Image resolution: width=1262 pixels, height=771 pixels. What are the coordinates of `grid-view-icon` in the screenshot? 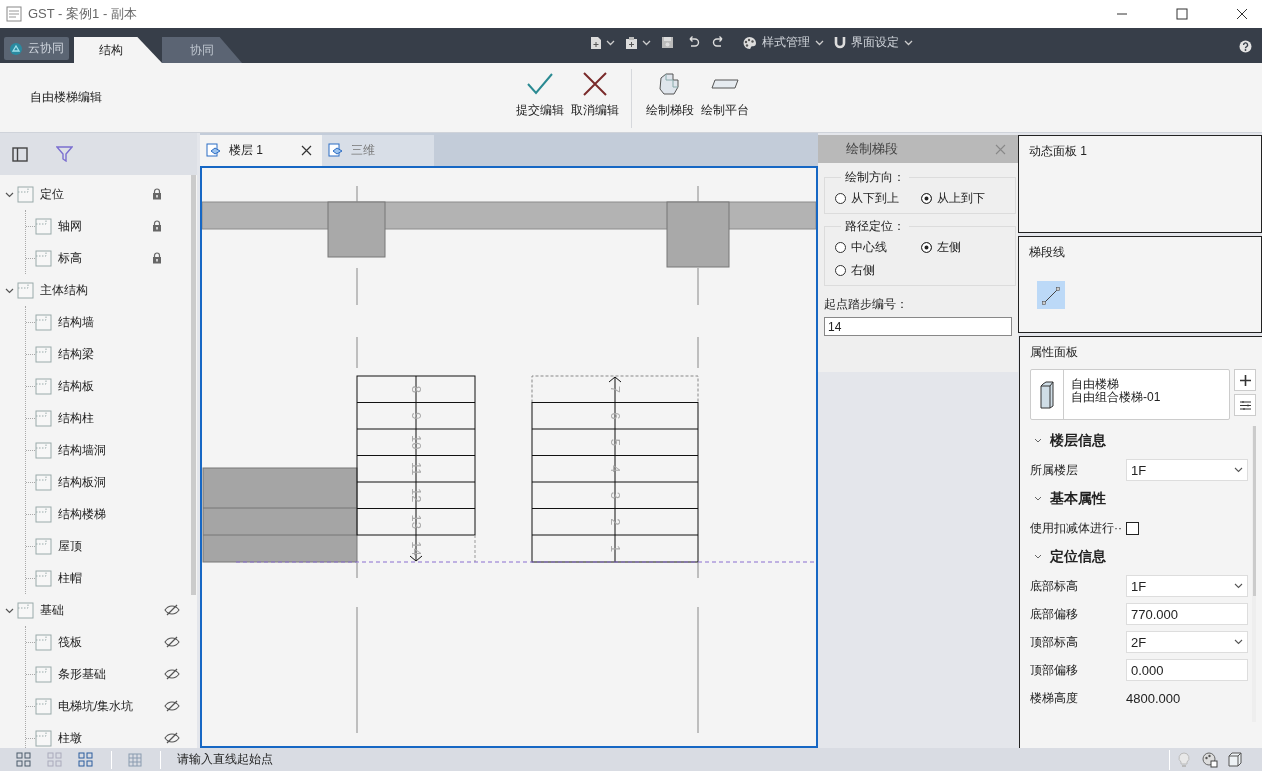 It's located at (23, 759).